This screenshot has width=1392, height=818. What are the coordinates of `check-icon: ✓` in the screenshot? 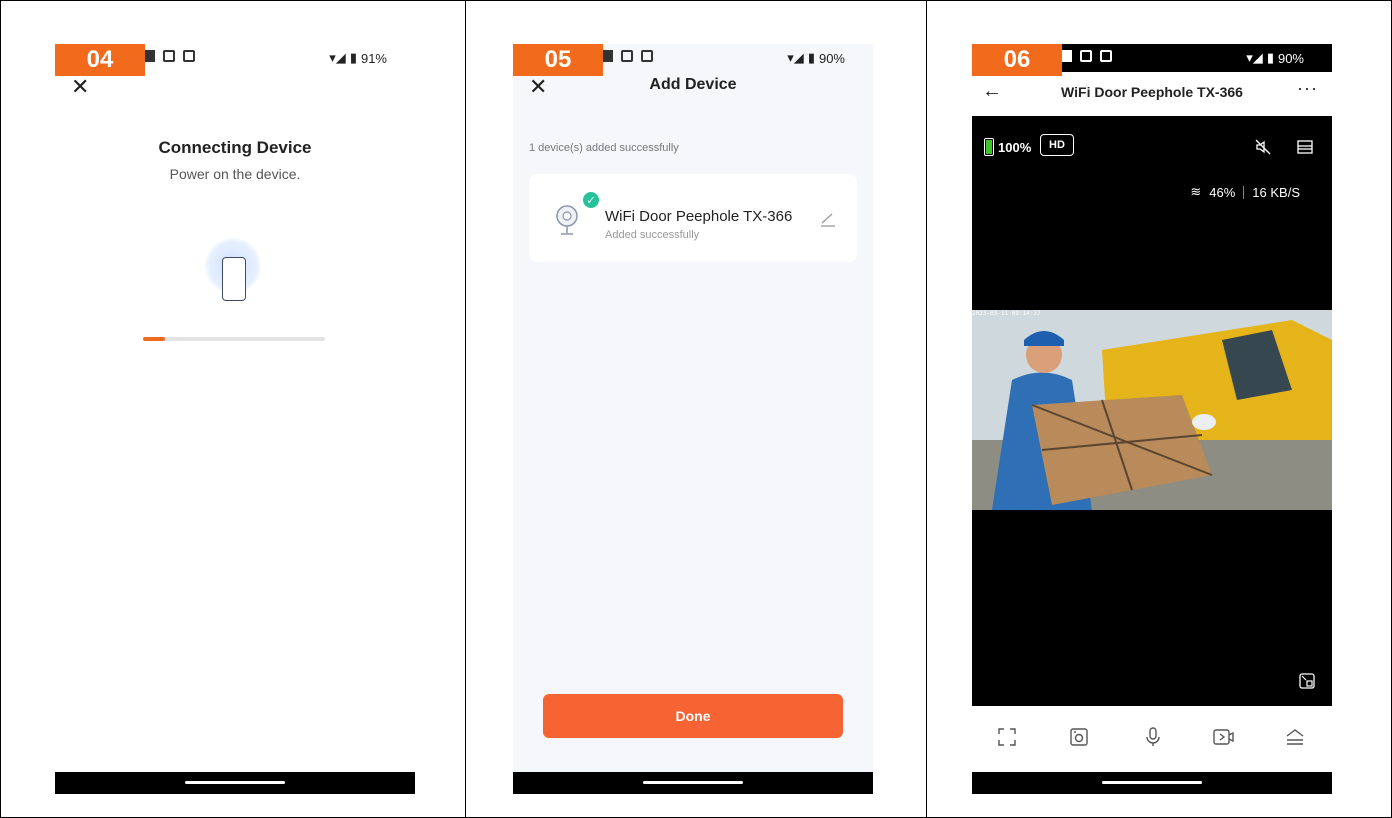 It's located at (591, 200).